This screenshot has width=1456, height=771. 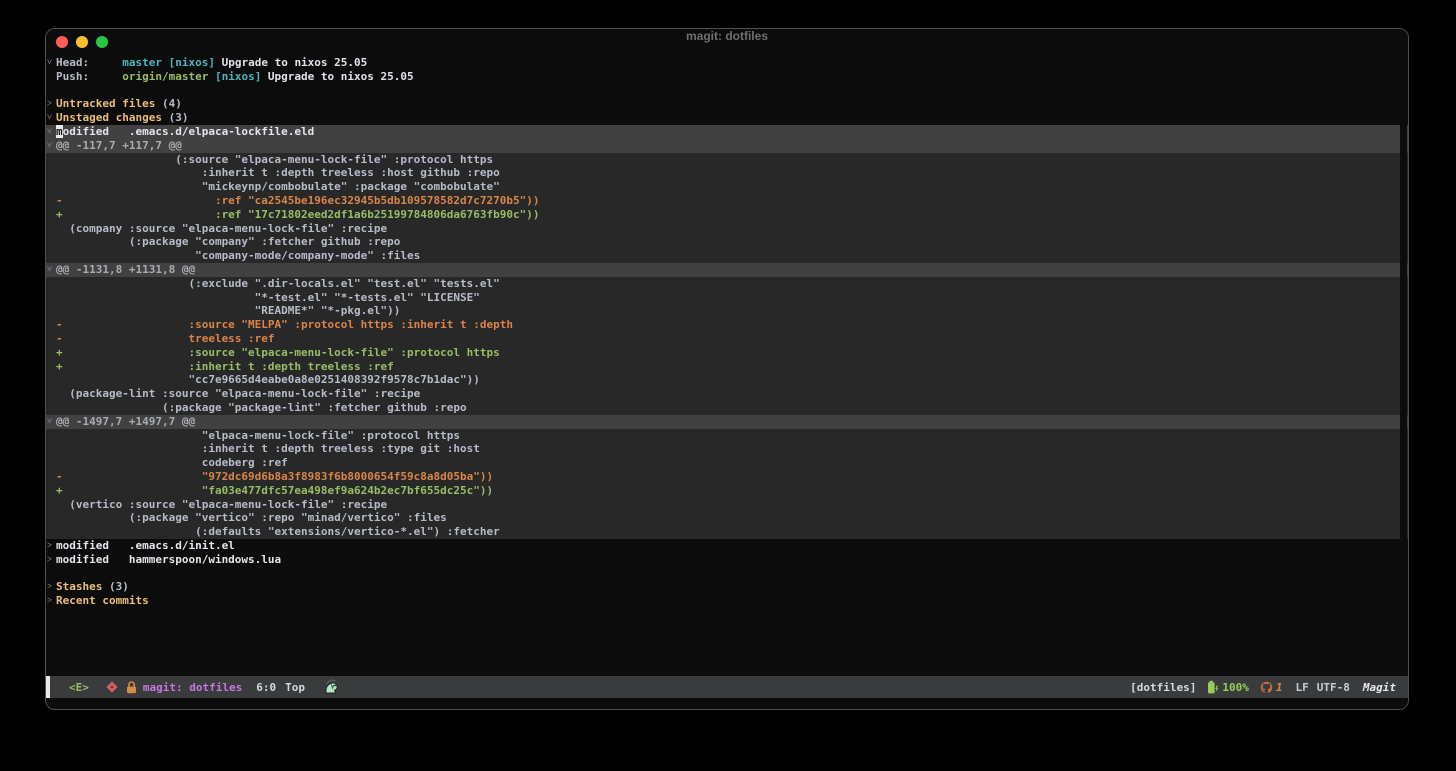 What do you see at coordinates (145, 545) in the screenshot?
I see `text-segment: modified .emacs.d/init.el` at bounding box center [145, 545].